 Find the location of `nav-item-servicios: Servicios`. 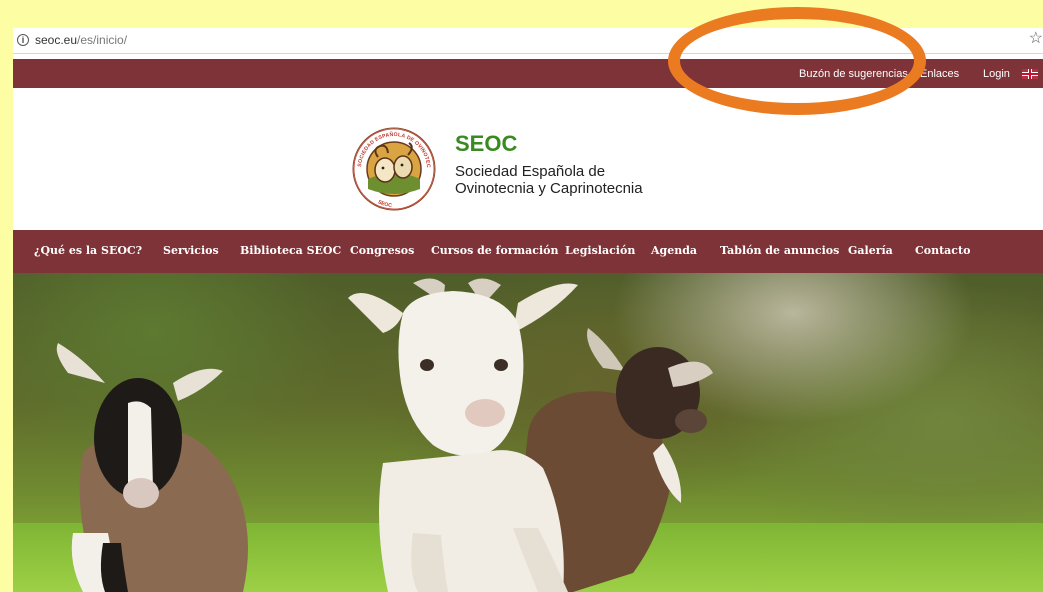

nav-item-servicios: Servicios is located at coordinates (191, 250).